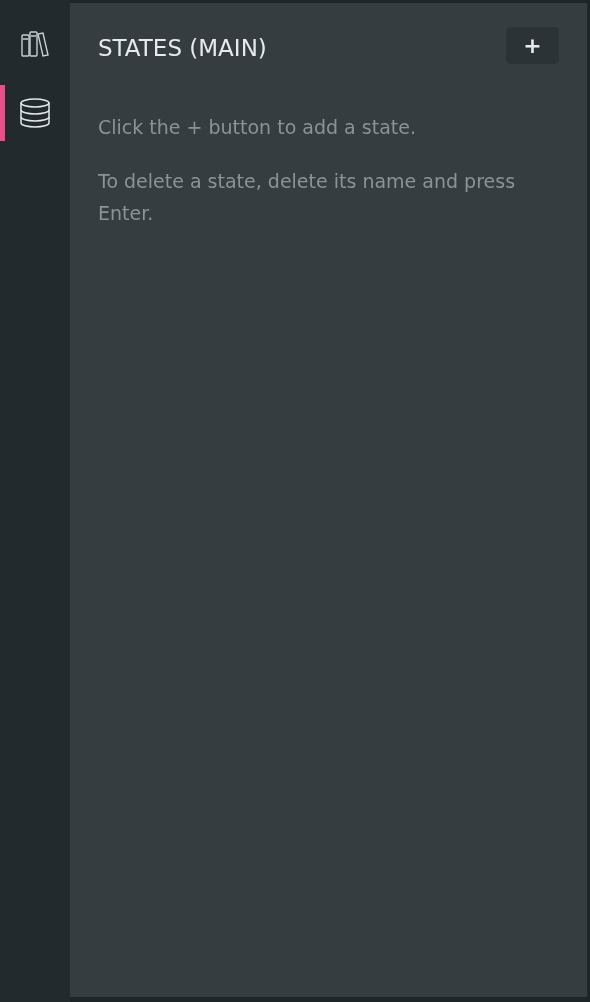 Image resolution: width=590 pixels, height=1002 pixels. What do you see at coordinates (182, 48) in the screenshot?
I see `panel-title: STATES (MAIN)` at bounding box center [182, 48].